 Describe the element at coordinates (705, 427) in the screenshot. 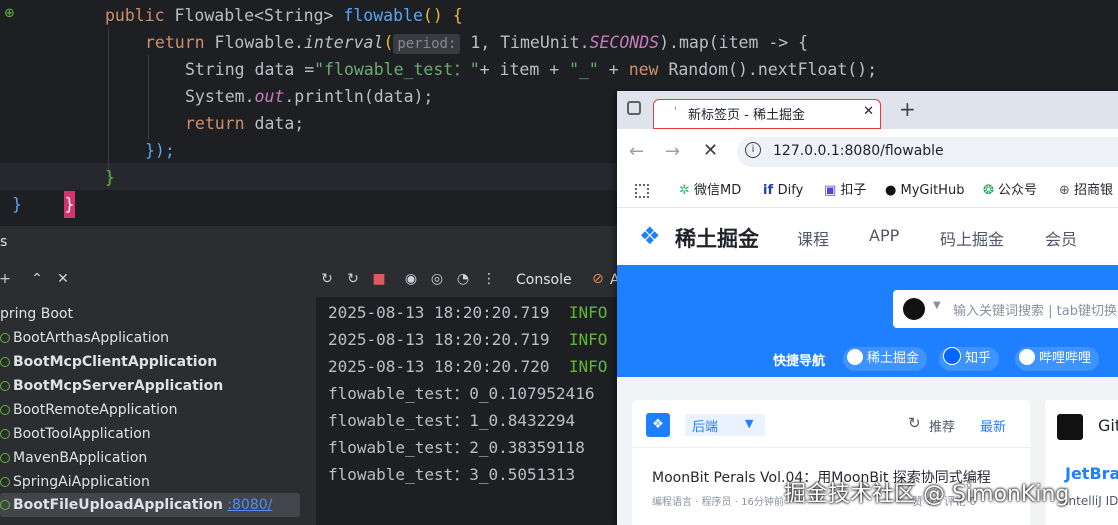

I see `feed-source-label: 后端` at that location.